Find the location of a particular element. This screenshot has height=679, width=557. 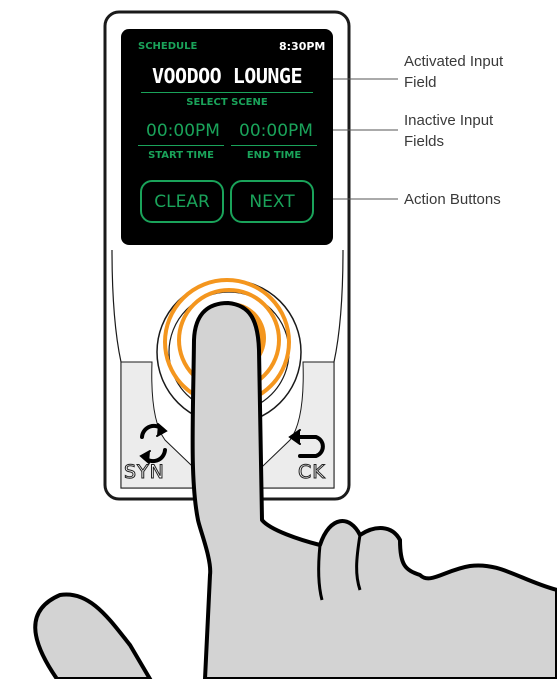

start-time-label: START TIME is located at coordinates (181, 155).